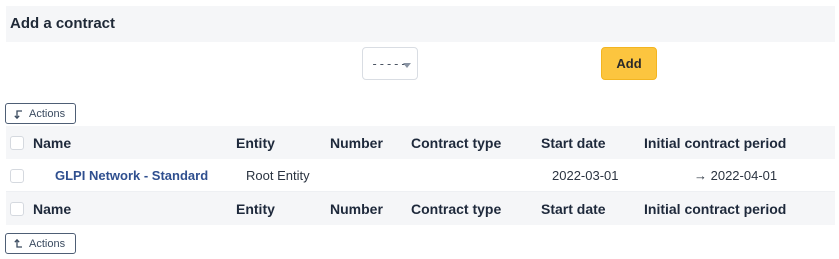 Image resolution: width=839 pixels, height=259 pixels. What do you see at coordinates (736, 175) in the screenshot?
I see `contract-initial-period: → 2022-04-01` at bounding box center [736, 175].